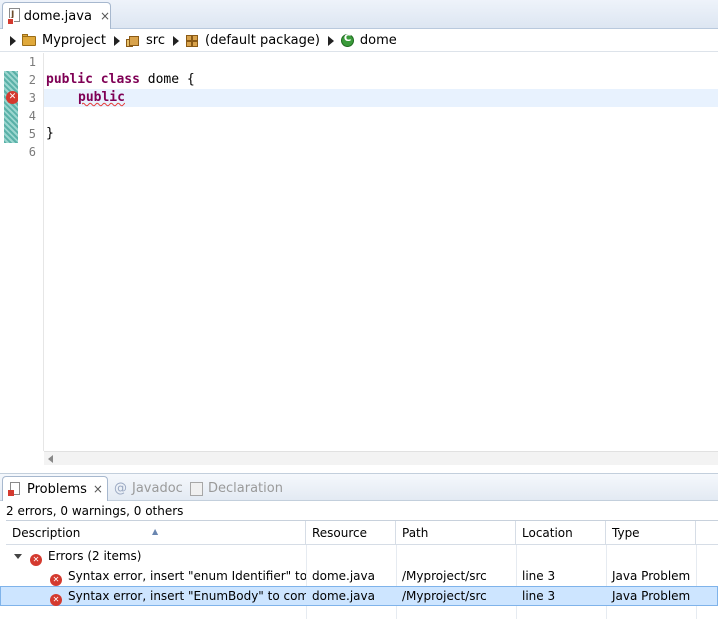 This screenshot has height=619, width=718. I want to click on line-number-gutter: 1 2 3 4 5 6, so click(31, 252).